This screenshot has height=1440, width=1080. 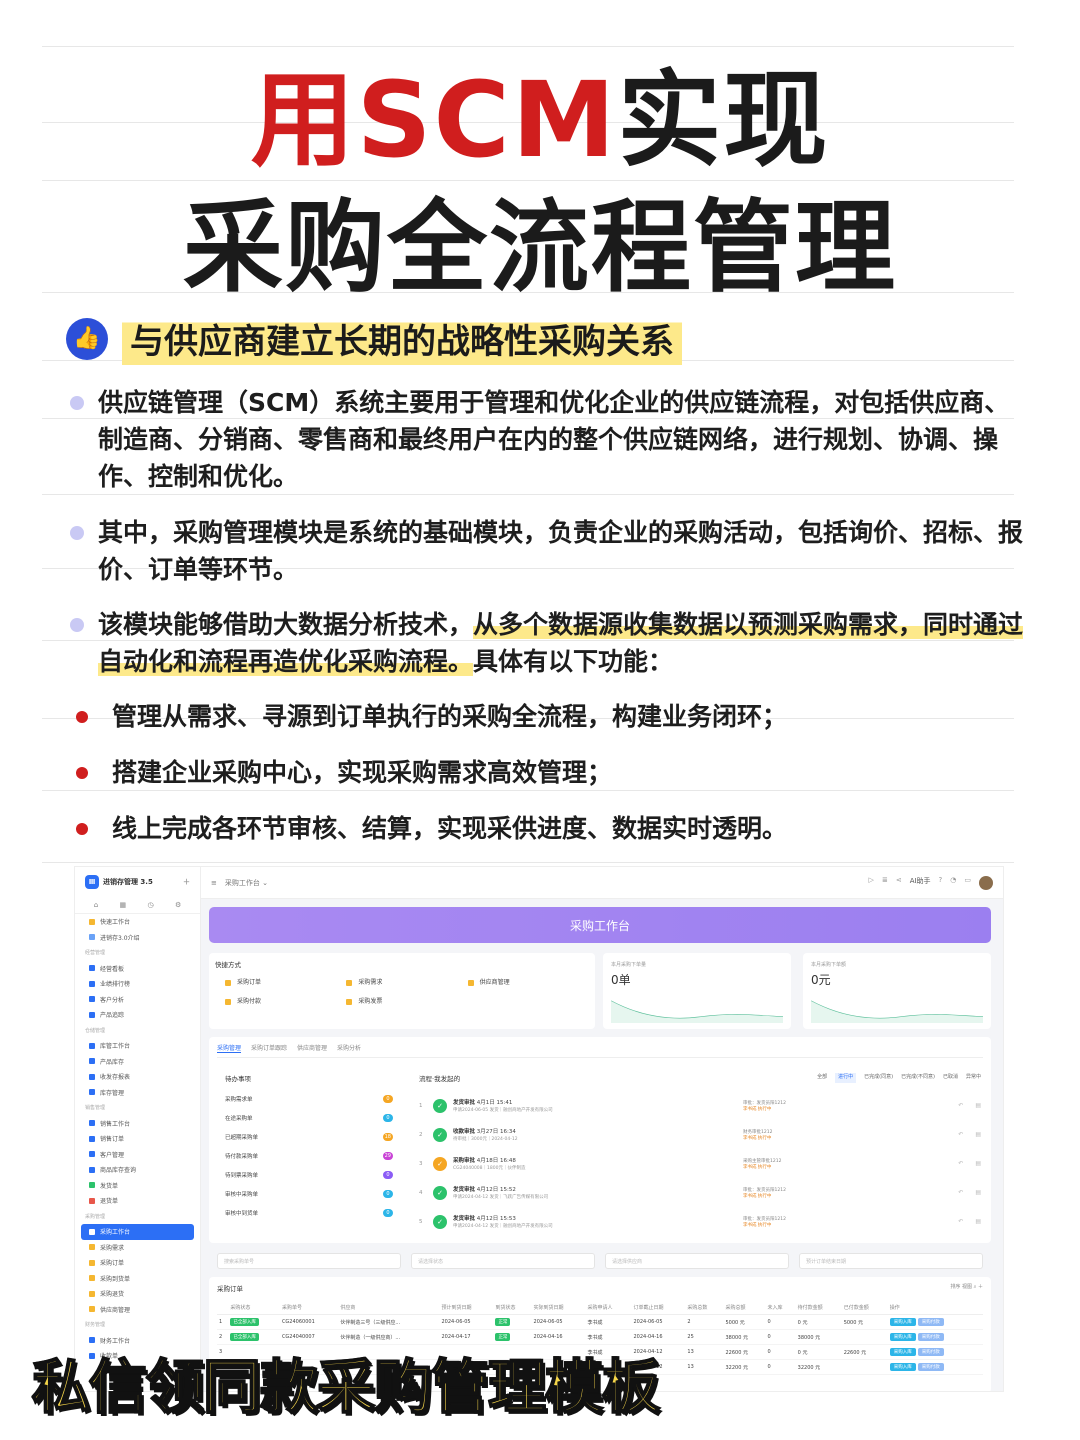 What do you see at coordinates (973, 1078) in the screenshot?
I see `flow-filter-异常中: 异常中` at bounding box center [973, 1078].